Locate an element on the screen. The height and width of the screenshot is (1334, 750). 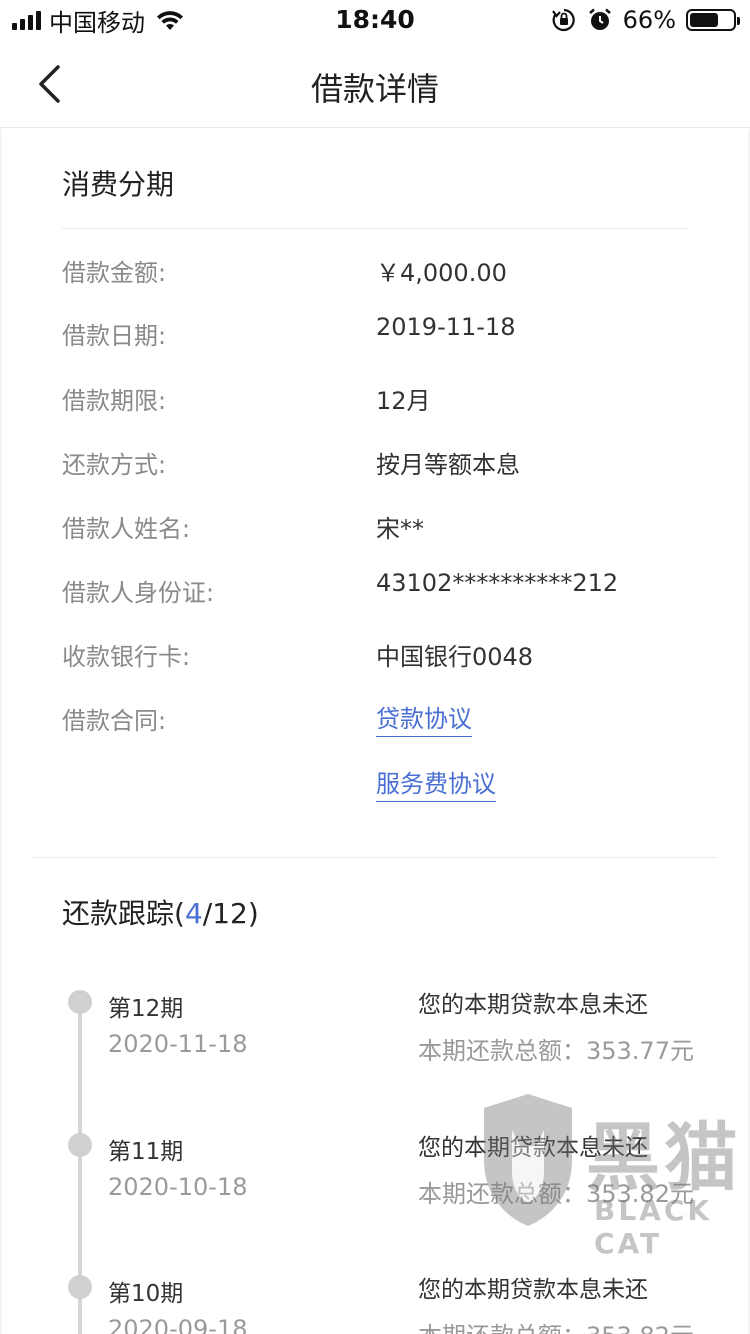
page-title: 借款详情 is located at coordinates (374, 89).